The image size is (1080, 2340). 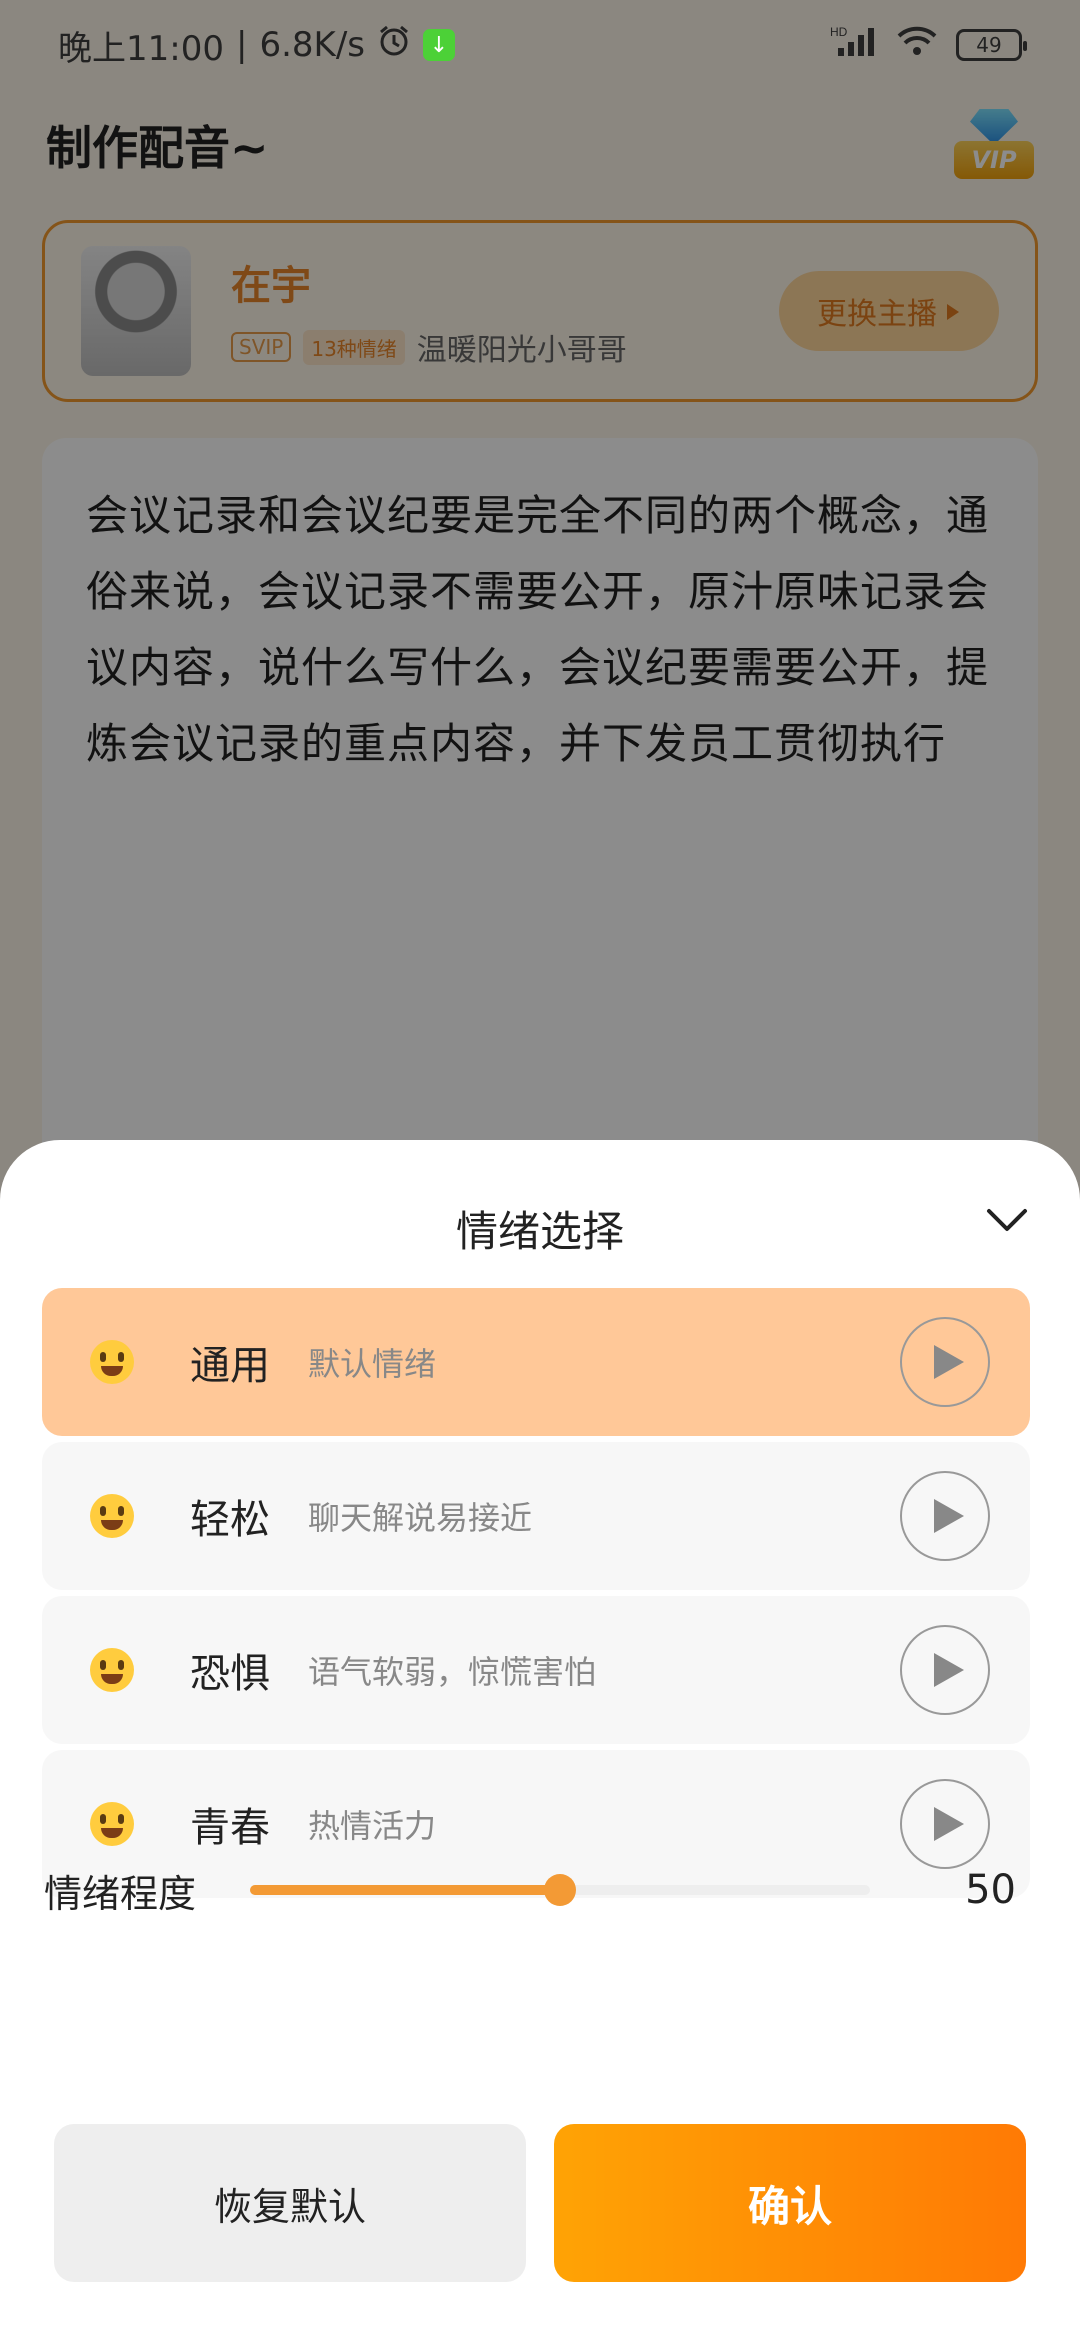 What do you see at coordinates (230, 1366) in the screenshot?
I see `emotion-name: 通用` at bounding box center [230, 1366].